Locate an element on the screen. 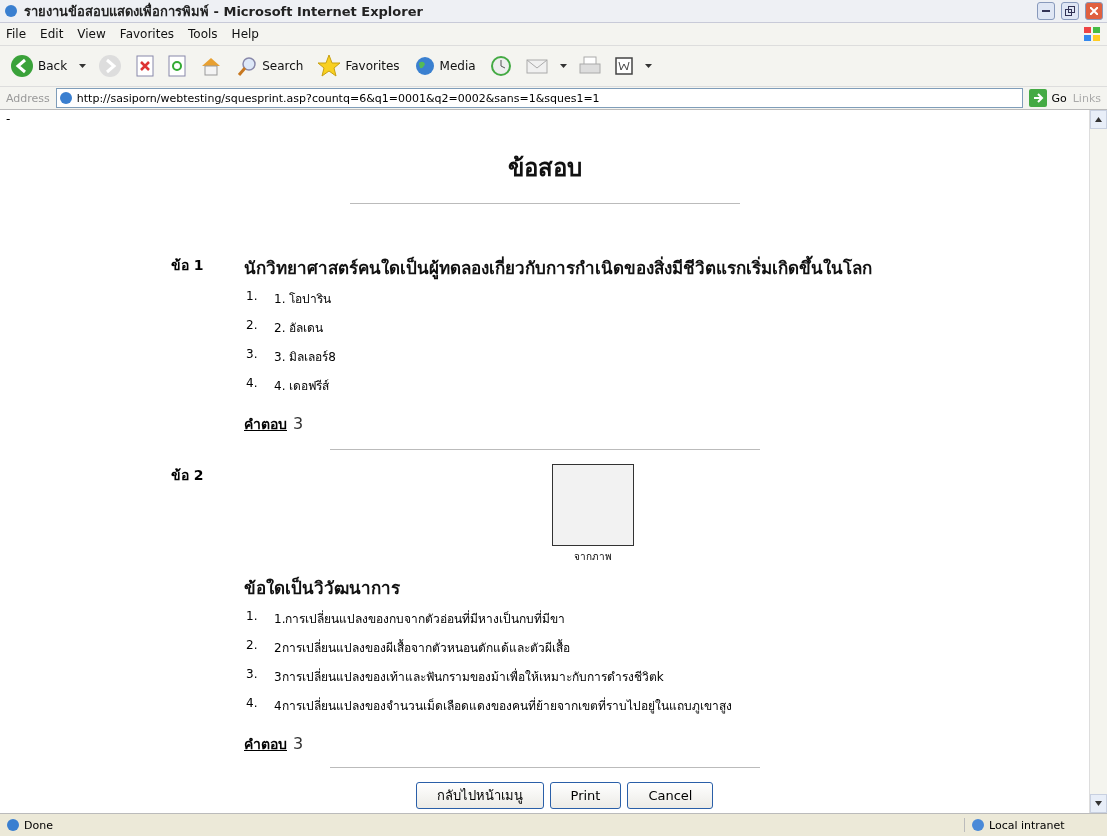 The height and width of the screenshot is (836, 1107). menu-item: View is located at coordinates (91, 34).